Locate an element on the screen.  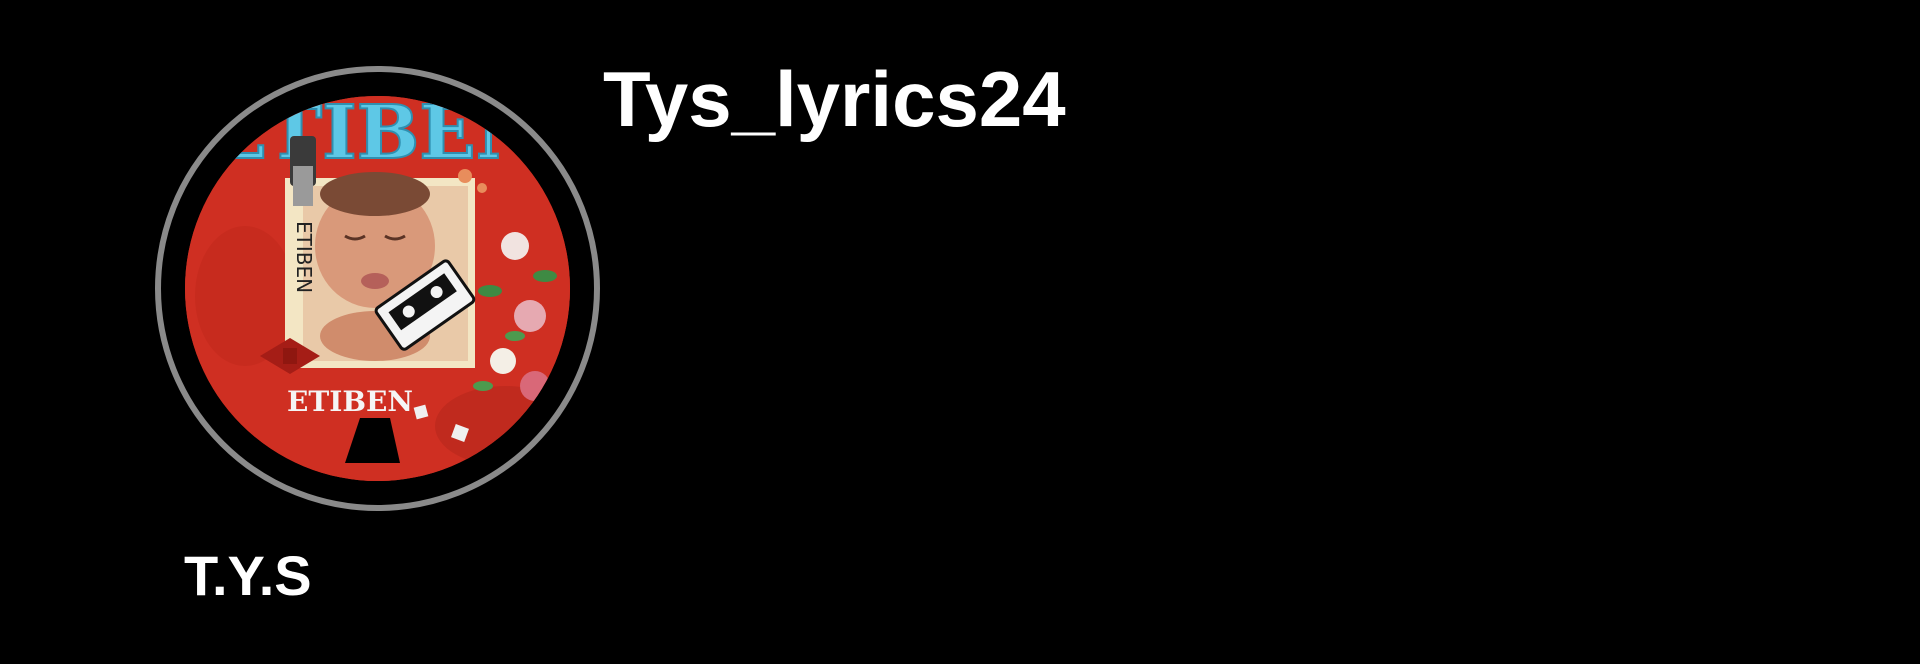
album-cover-avatar-icon: ETIBEN ETIBEN ETIBEN is located at coordinates (377, 288).